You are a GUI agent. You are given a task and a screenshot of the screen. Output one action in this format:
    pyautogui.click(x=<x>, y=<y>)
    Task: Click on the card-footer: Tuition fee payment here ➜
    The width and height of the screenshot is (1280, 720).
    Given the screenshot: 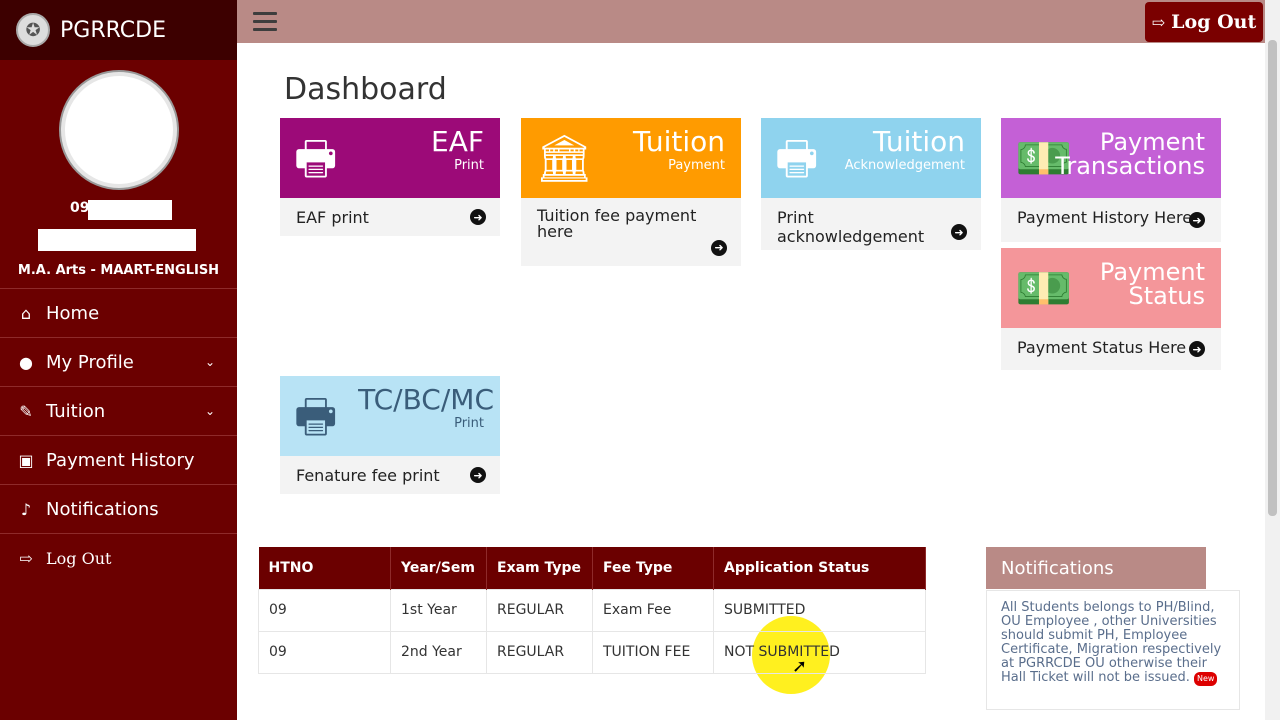 What is the action you would take?
    pyautogui.click(x=631, y=232)
    